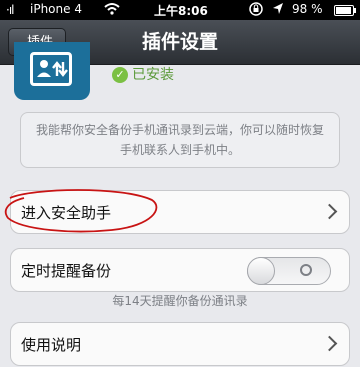 The image size is (360, 367). What do you see at coordinates (56, 9) in the screenshot?
I see `carrier-label: iPhone 4` at bounding box center [56, 9].